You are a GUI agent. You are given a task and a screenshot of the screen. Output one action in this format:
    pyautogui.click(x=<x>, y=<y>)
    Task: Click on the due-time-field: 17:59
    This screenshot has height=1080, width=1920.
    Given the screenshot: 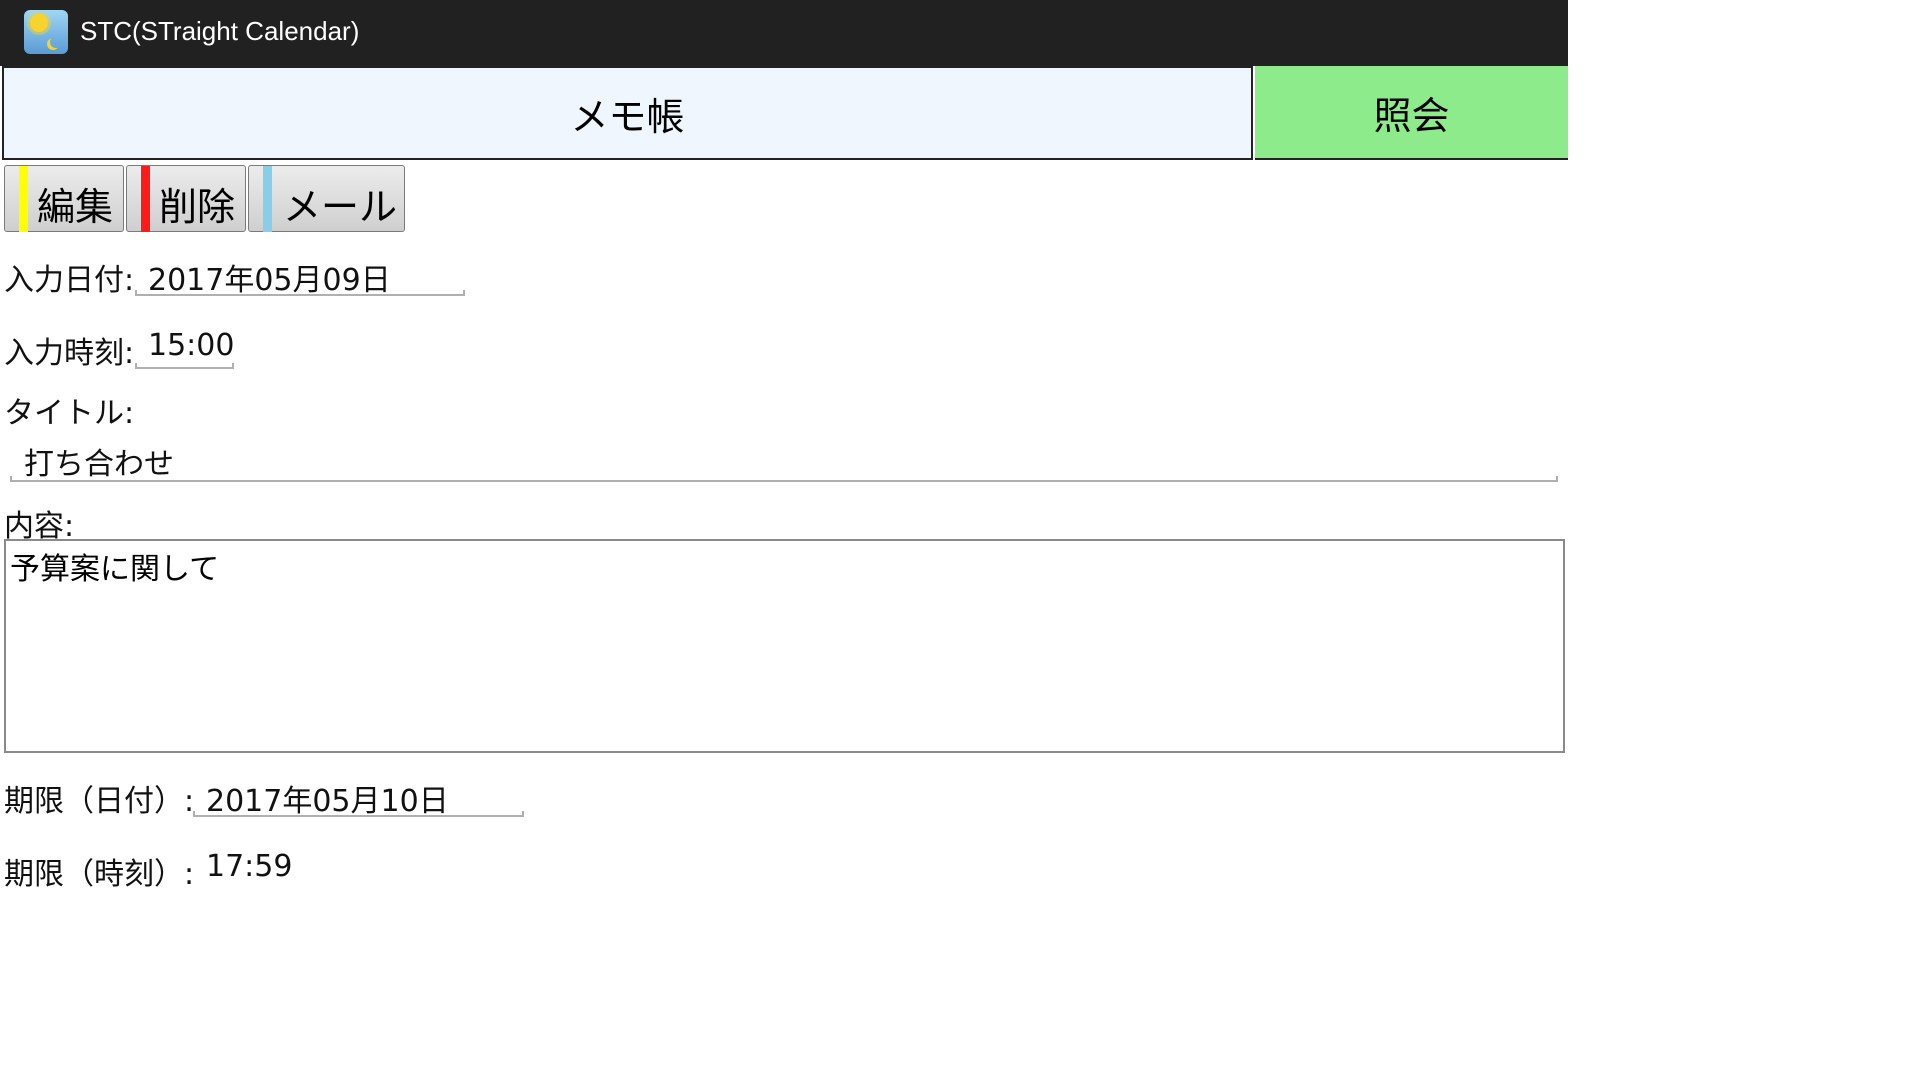 What is the action you would take?
    pyautogui.click(x=249, y=866)
    